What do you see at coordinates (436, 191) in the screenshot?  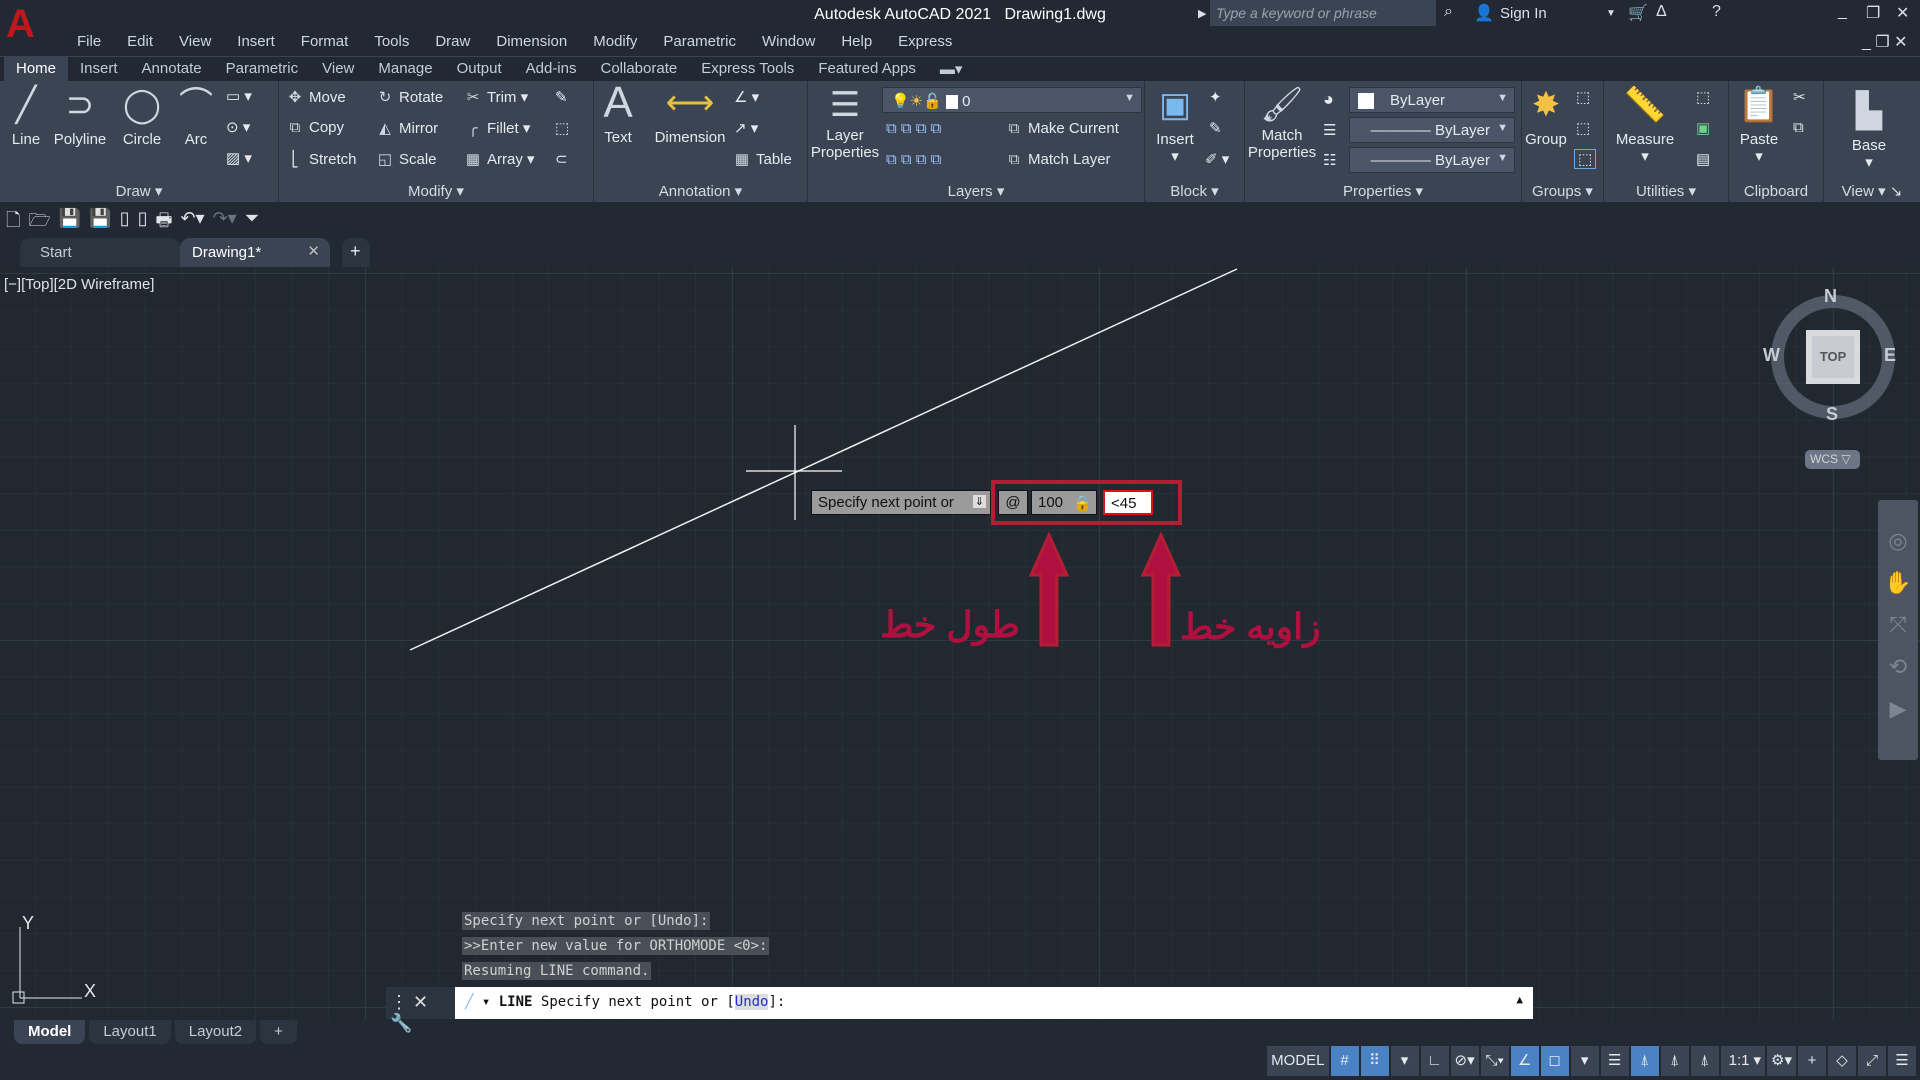 I see `modify-panel-label: Modify ▾` at bounding box center [436, 191].